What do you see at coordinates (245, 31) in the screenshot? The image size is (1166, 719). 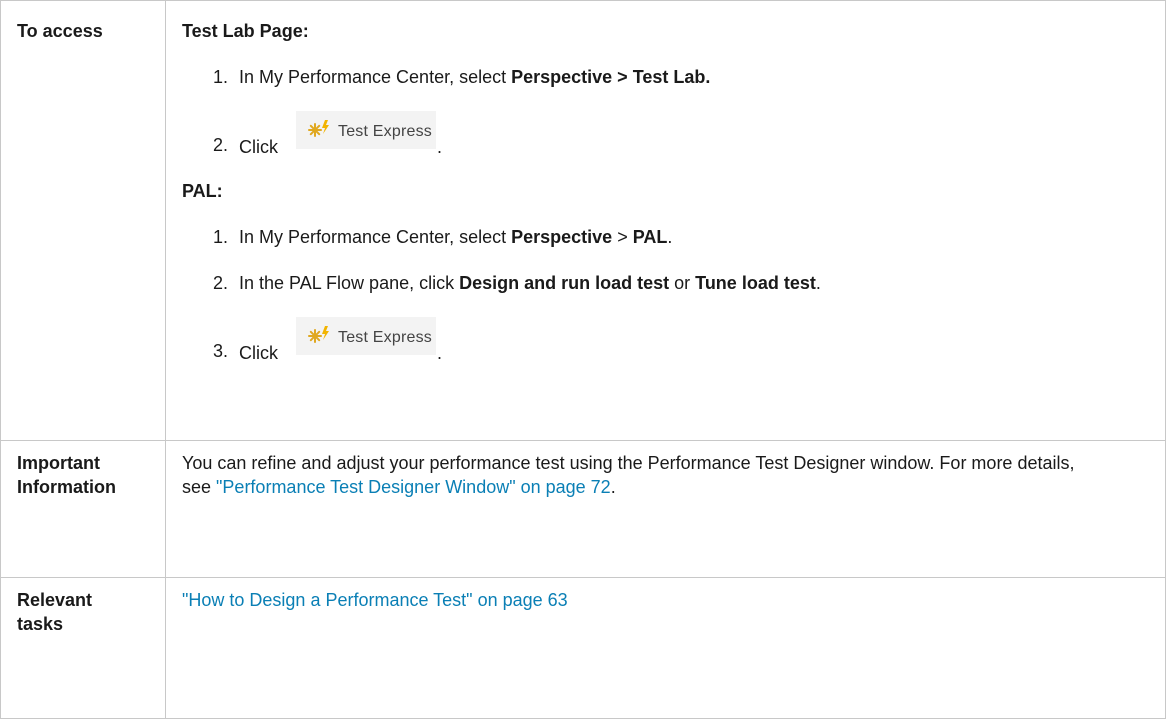 I see `section-title-test-lab: Test Lab Page:` at bounding box center [245, 31].